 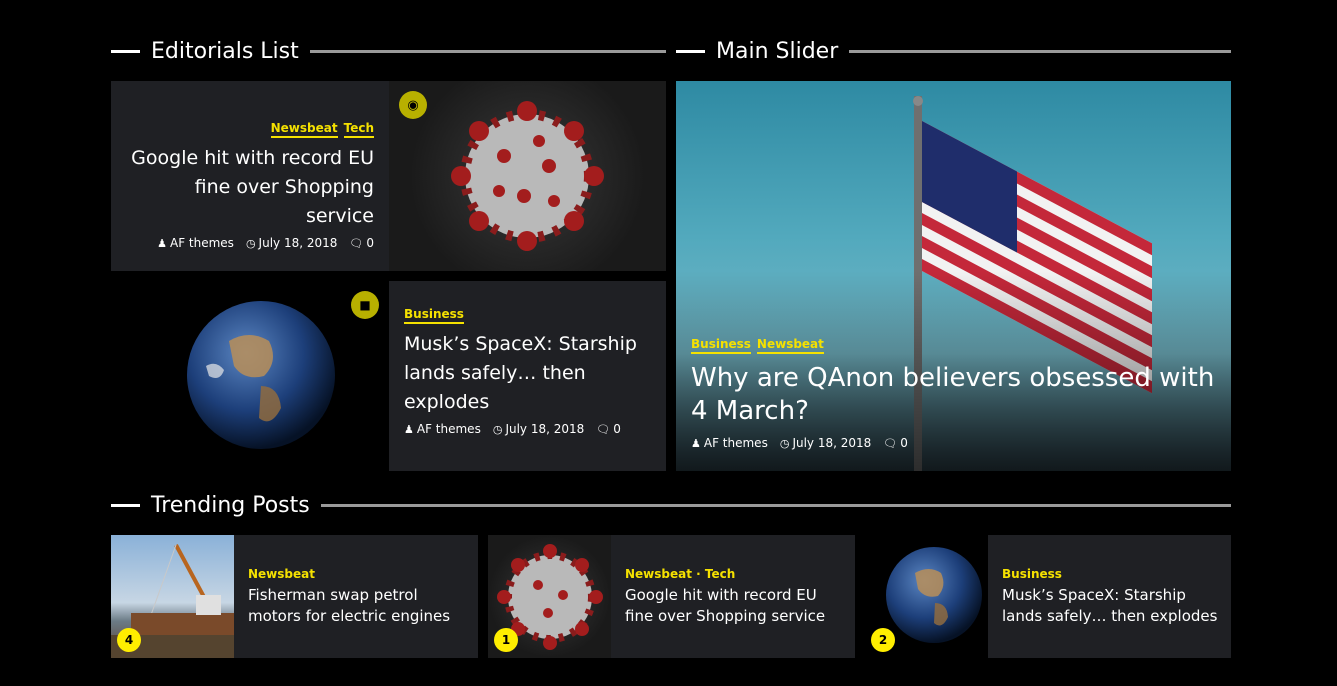 What do you see at coordinates (777, 51) in the screenshot?
I see `slider-heading-text: Main Slider` at bounding box center [777, 51].